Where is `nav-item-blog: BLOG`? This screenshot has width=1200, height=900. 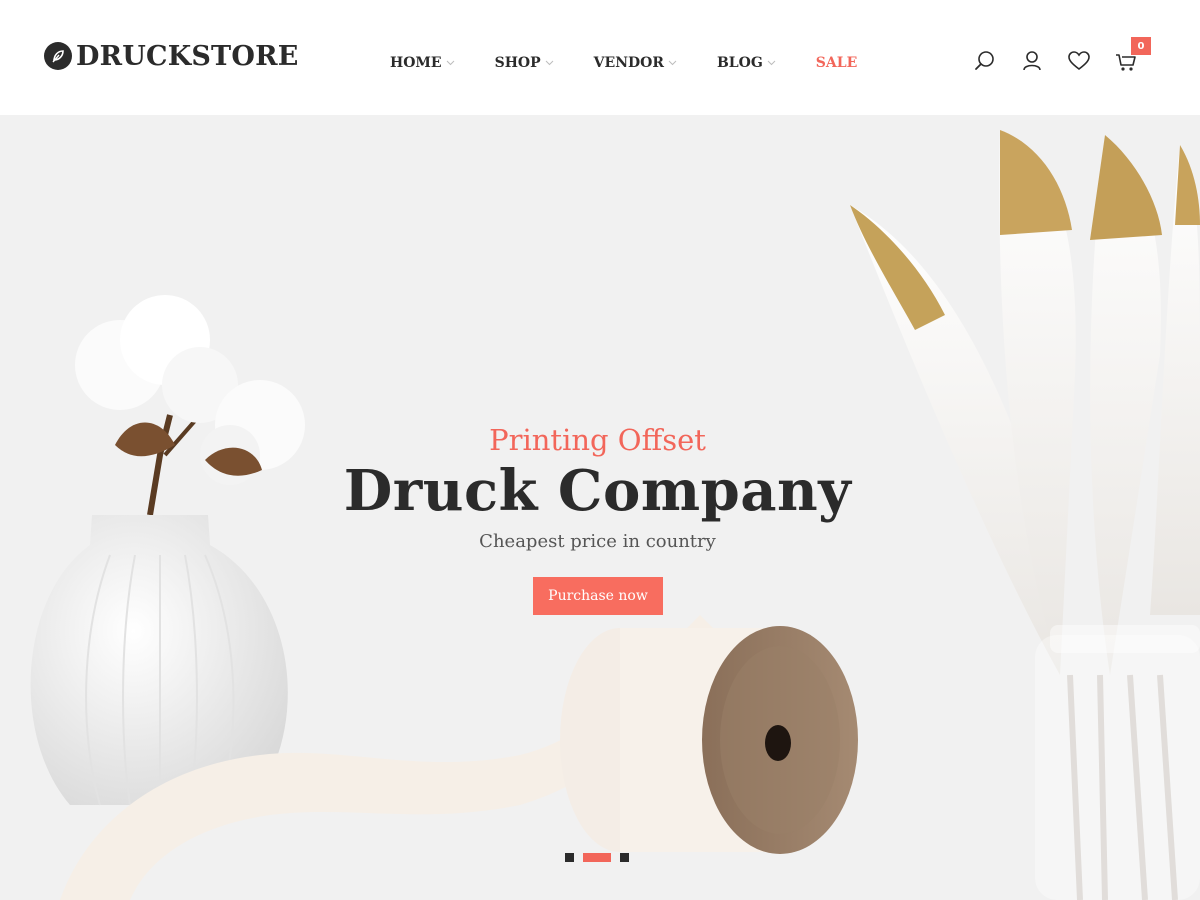
nav-item-blog: BLOG is located at coordinates (746, 63).